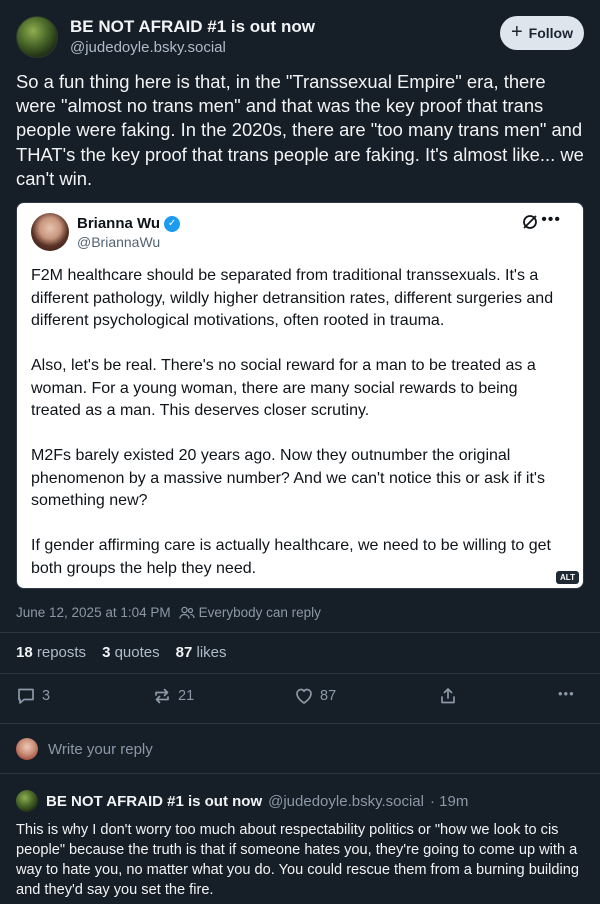 This screenshot has width=600, height=904. What do you see at coordinates (530, 222) in the screenshot?
I see `grok-icon` at bounding box center [530, 222].